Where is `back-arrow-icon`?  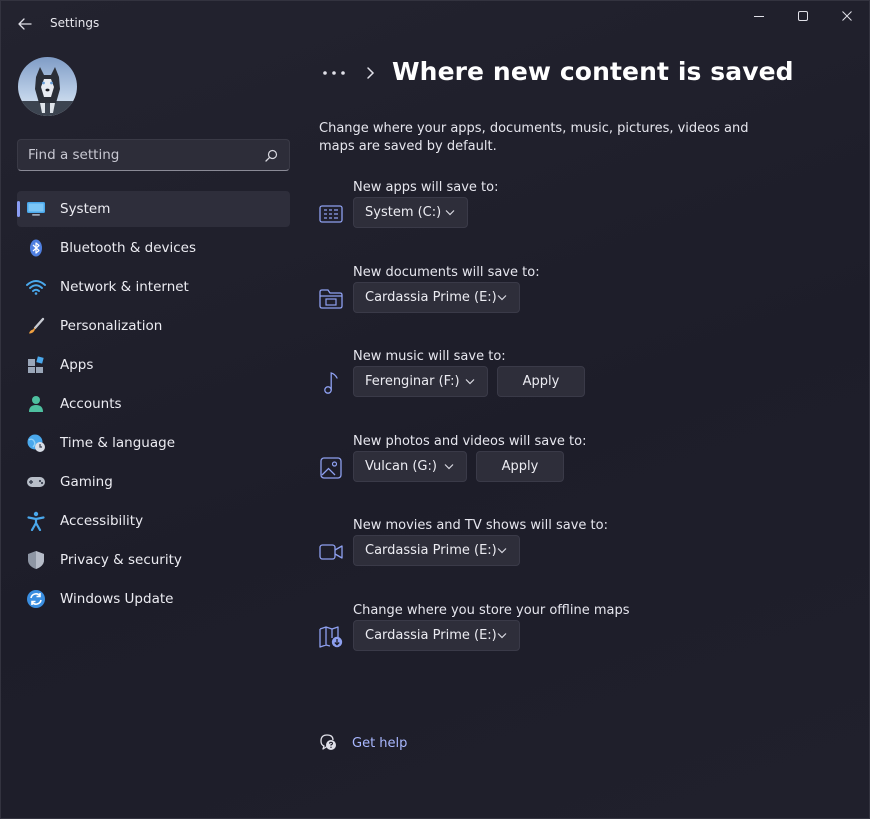
back-arrow-icon is located at coordinates (25, 24).